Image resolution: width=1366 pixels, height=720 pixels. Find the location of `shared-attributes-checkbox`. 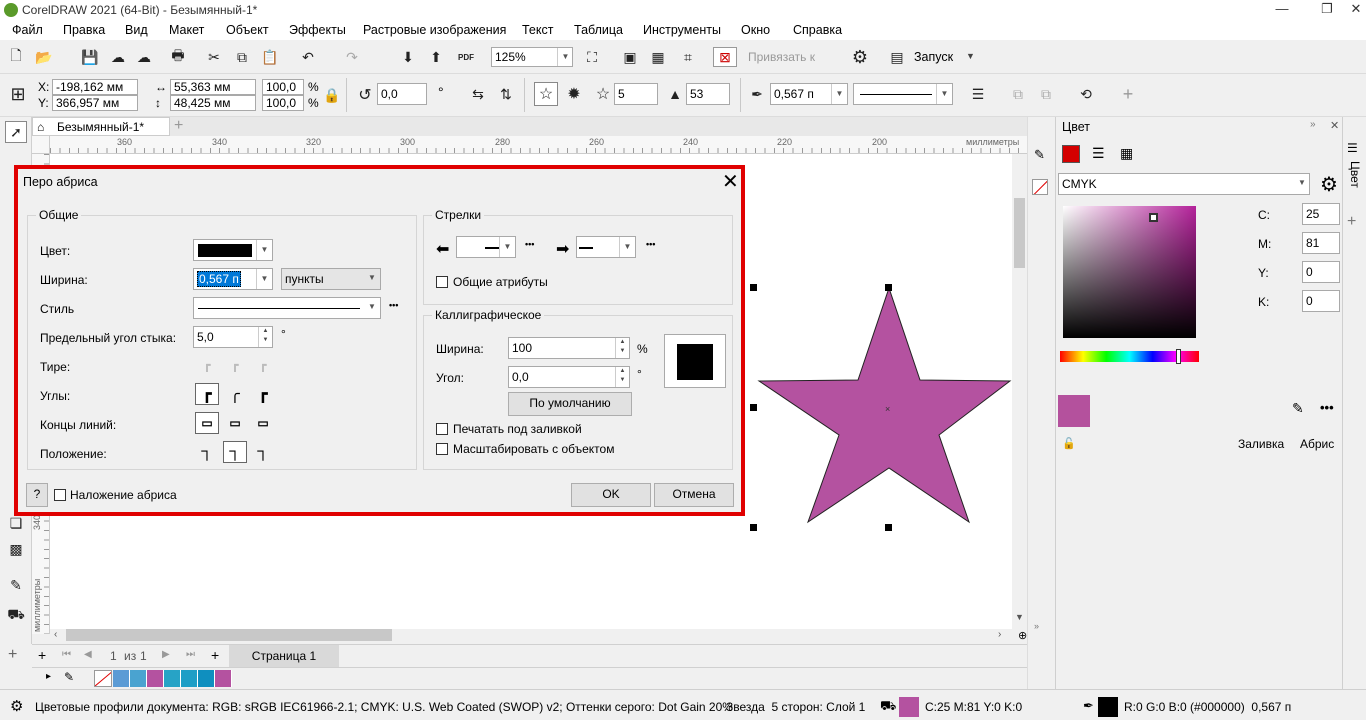

shared-attributes-checkbox is located at coordinates (442, 282).